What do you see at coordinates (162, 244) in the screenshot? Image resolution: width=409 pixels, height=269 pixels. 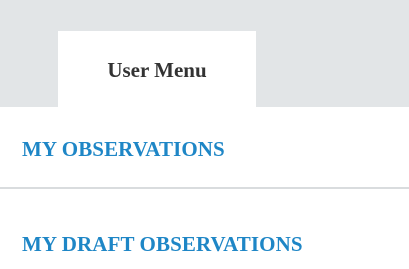 I see `menu-link-my-draft-observations: MY DRAFT OBSERVATIONS` at bounding box center [162, 244].